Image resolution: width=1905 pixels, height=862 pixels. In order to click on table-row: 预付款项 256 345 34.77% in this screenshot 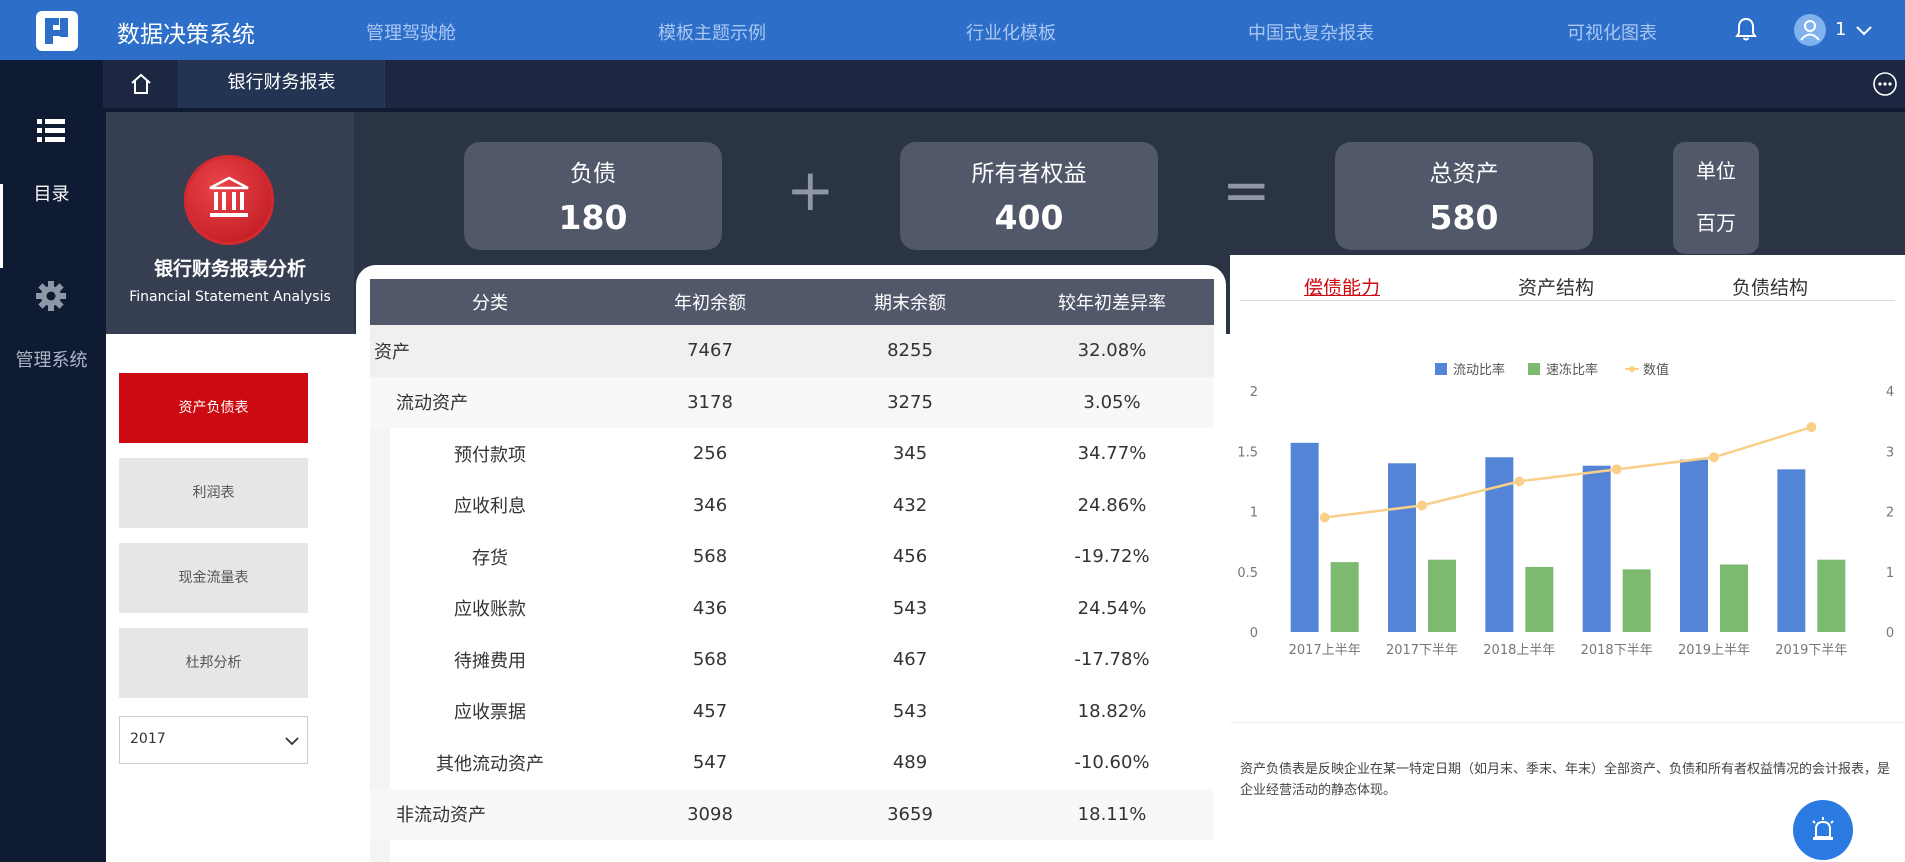, I will do `click(792, 454)`.